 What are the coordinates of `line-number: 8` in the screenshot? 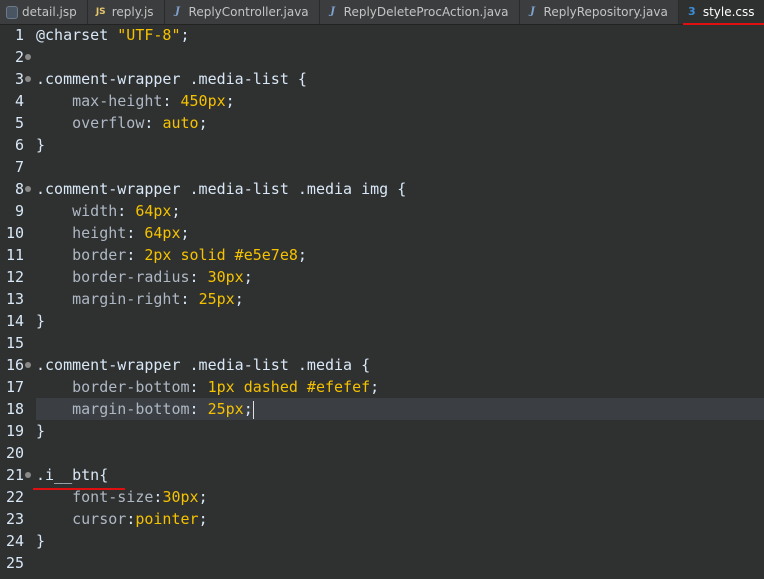 It's located at (19, 189).